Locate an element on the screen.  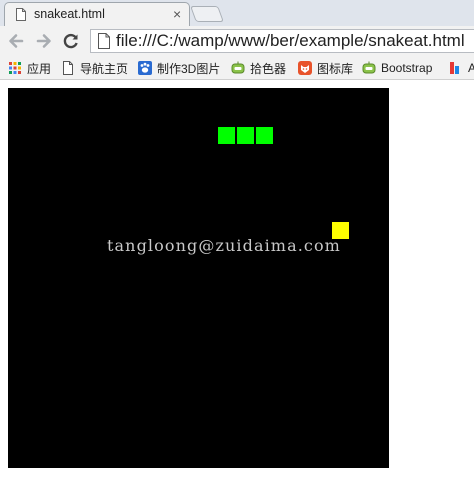
fox-icon is located at coordinates (305, 68).